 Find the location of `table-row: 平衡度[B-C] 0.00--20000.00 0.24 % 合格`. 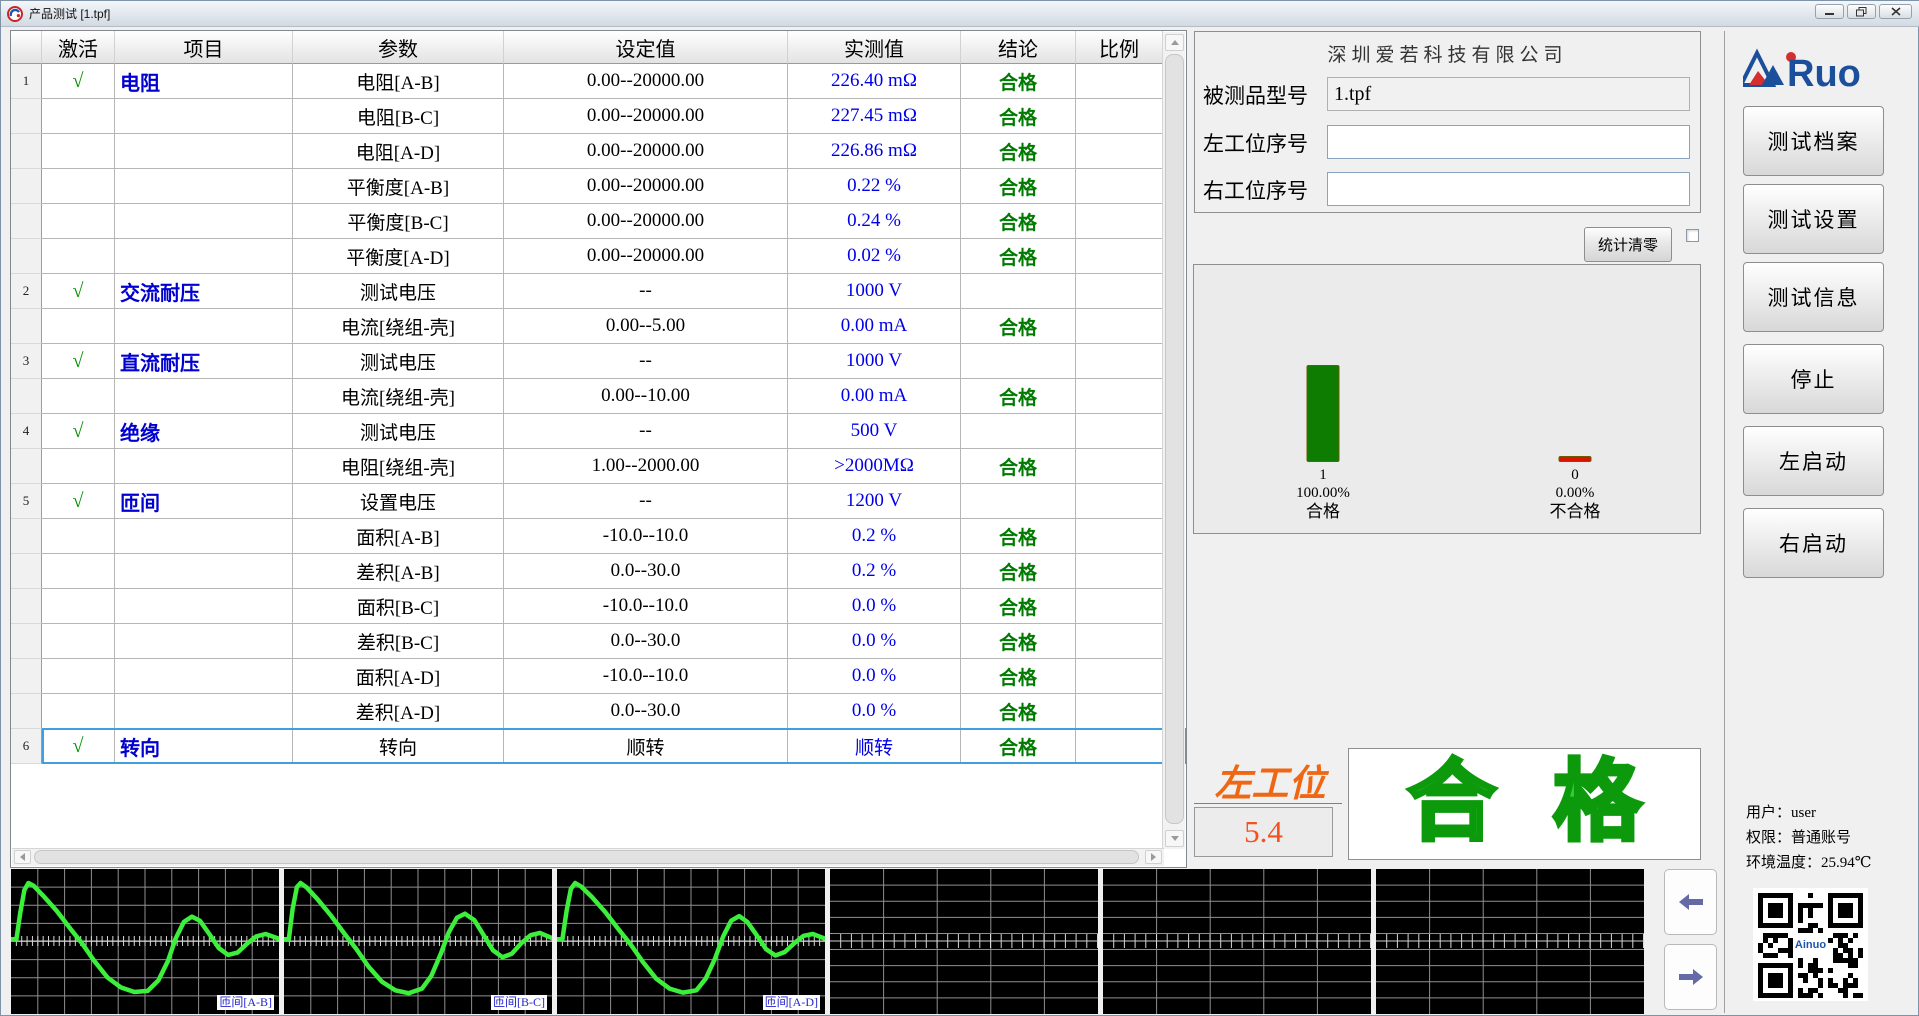

table-row: 平衡度[B-C] 0.00--20000.00 0.24 % 合格 is located at coordinates (598, 221).